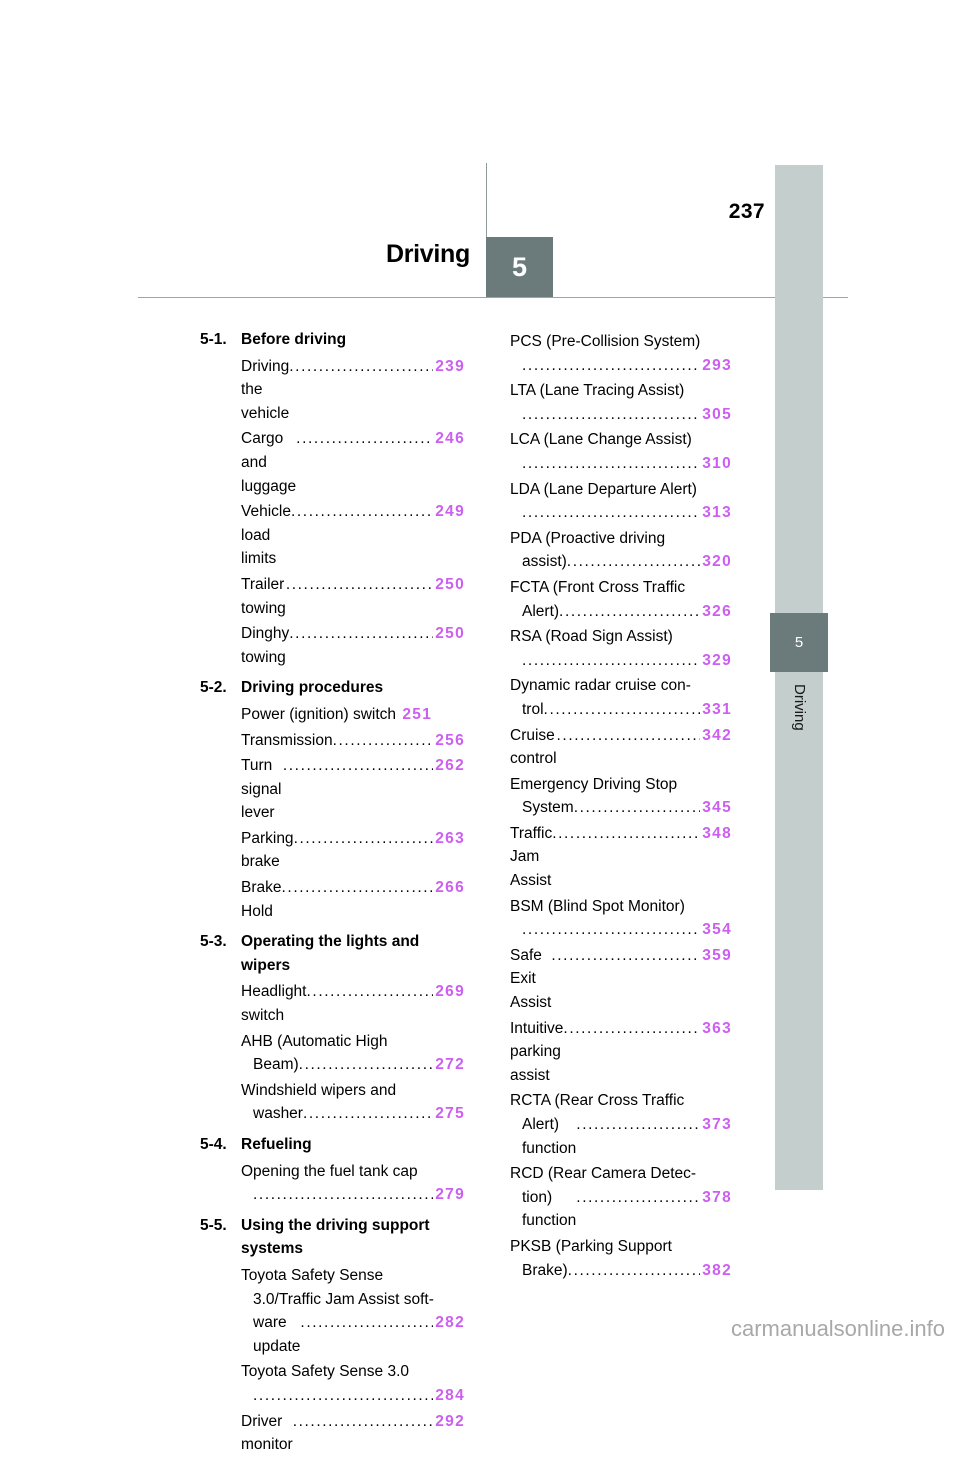  What do you see at coordinates (449, 839) in the screenshot?
I see `toc-entry-page-number: 263` at bounding box center [449, 839].